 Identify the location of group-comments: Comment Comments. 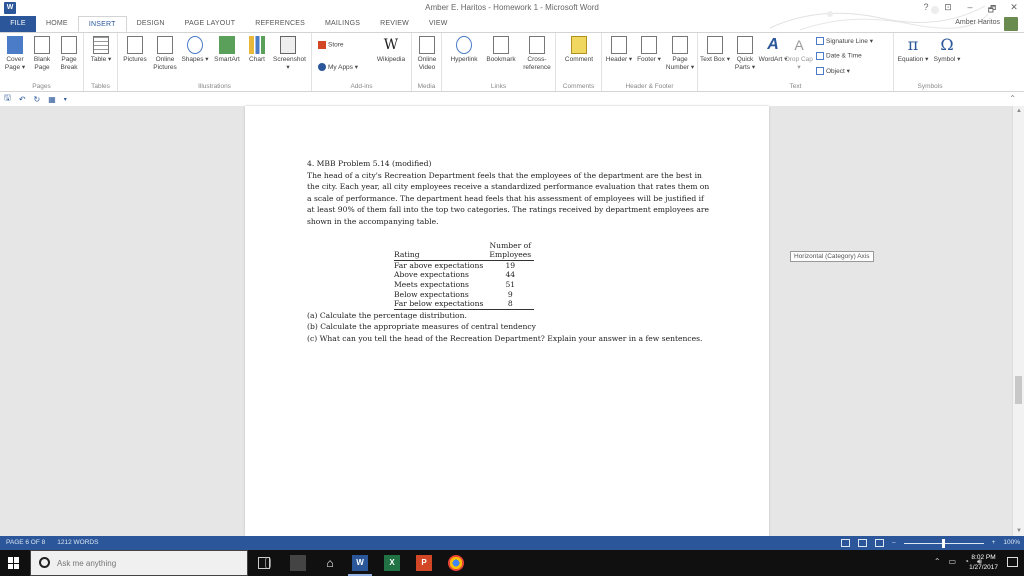
(579, 62).